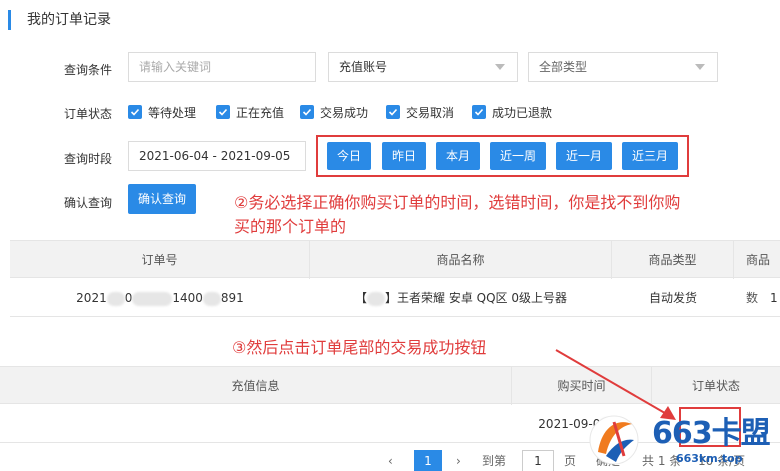 The height and width of the screenshot is (471, 780). I want to click on confirm-query-button: 确认查询, so click(162, 199).